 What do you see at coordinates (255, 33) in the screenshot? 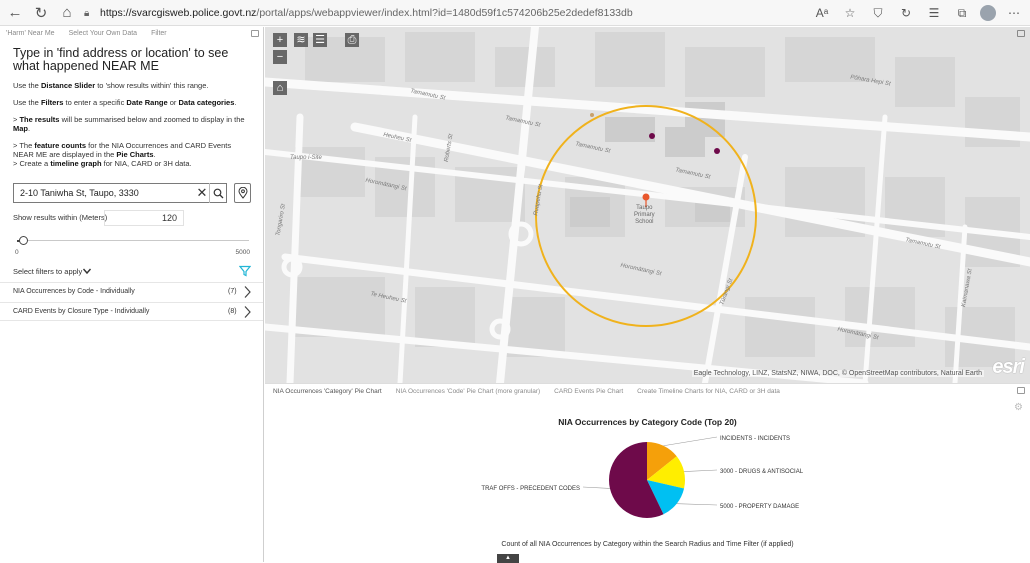
I see `panel-minimize-icon` at bounding box center [255, 33].